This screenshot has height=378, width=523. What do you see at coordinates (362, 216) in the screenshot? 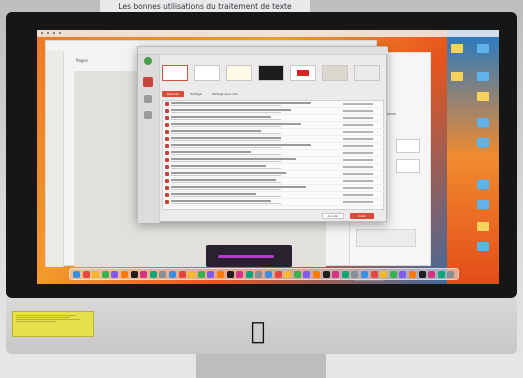
I see `create-button: Créer` at bounding box center [362, 216].